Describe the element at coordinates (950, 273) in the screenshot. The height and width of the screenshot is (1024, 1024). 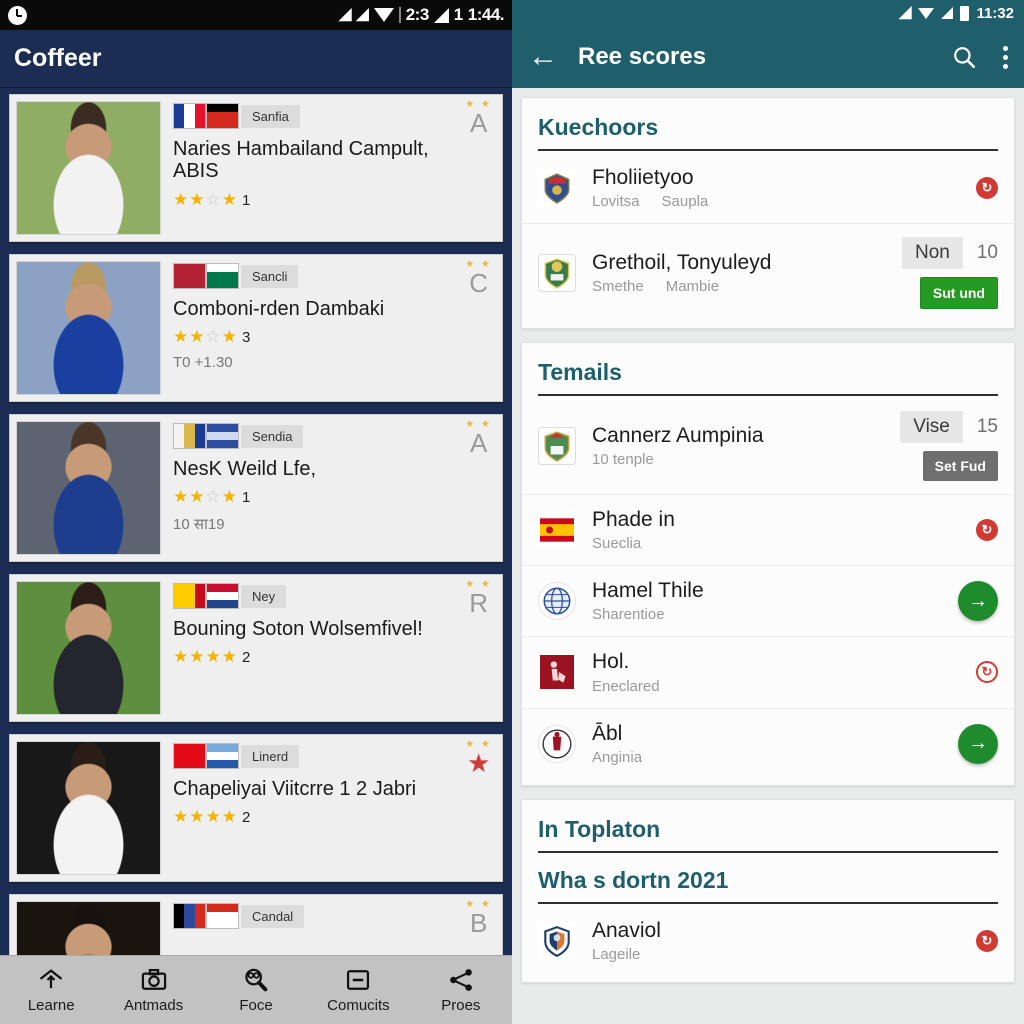
I see `row-actions: Non 10 Sut und` at that location.